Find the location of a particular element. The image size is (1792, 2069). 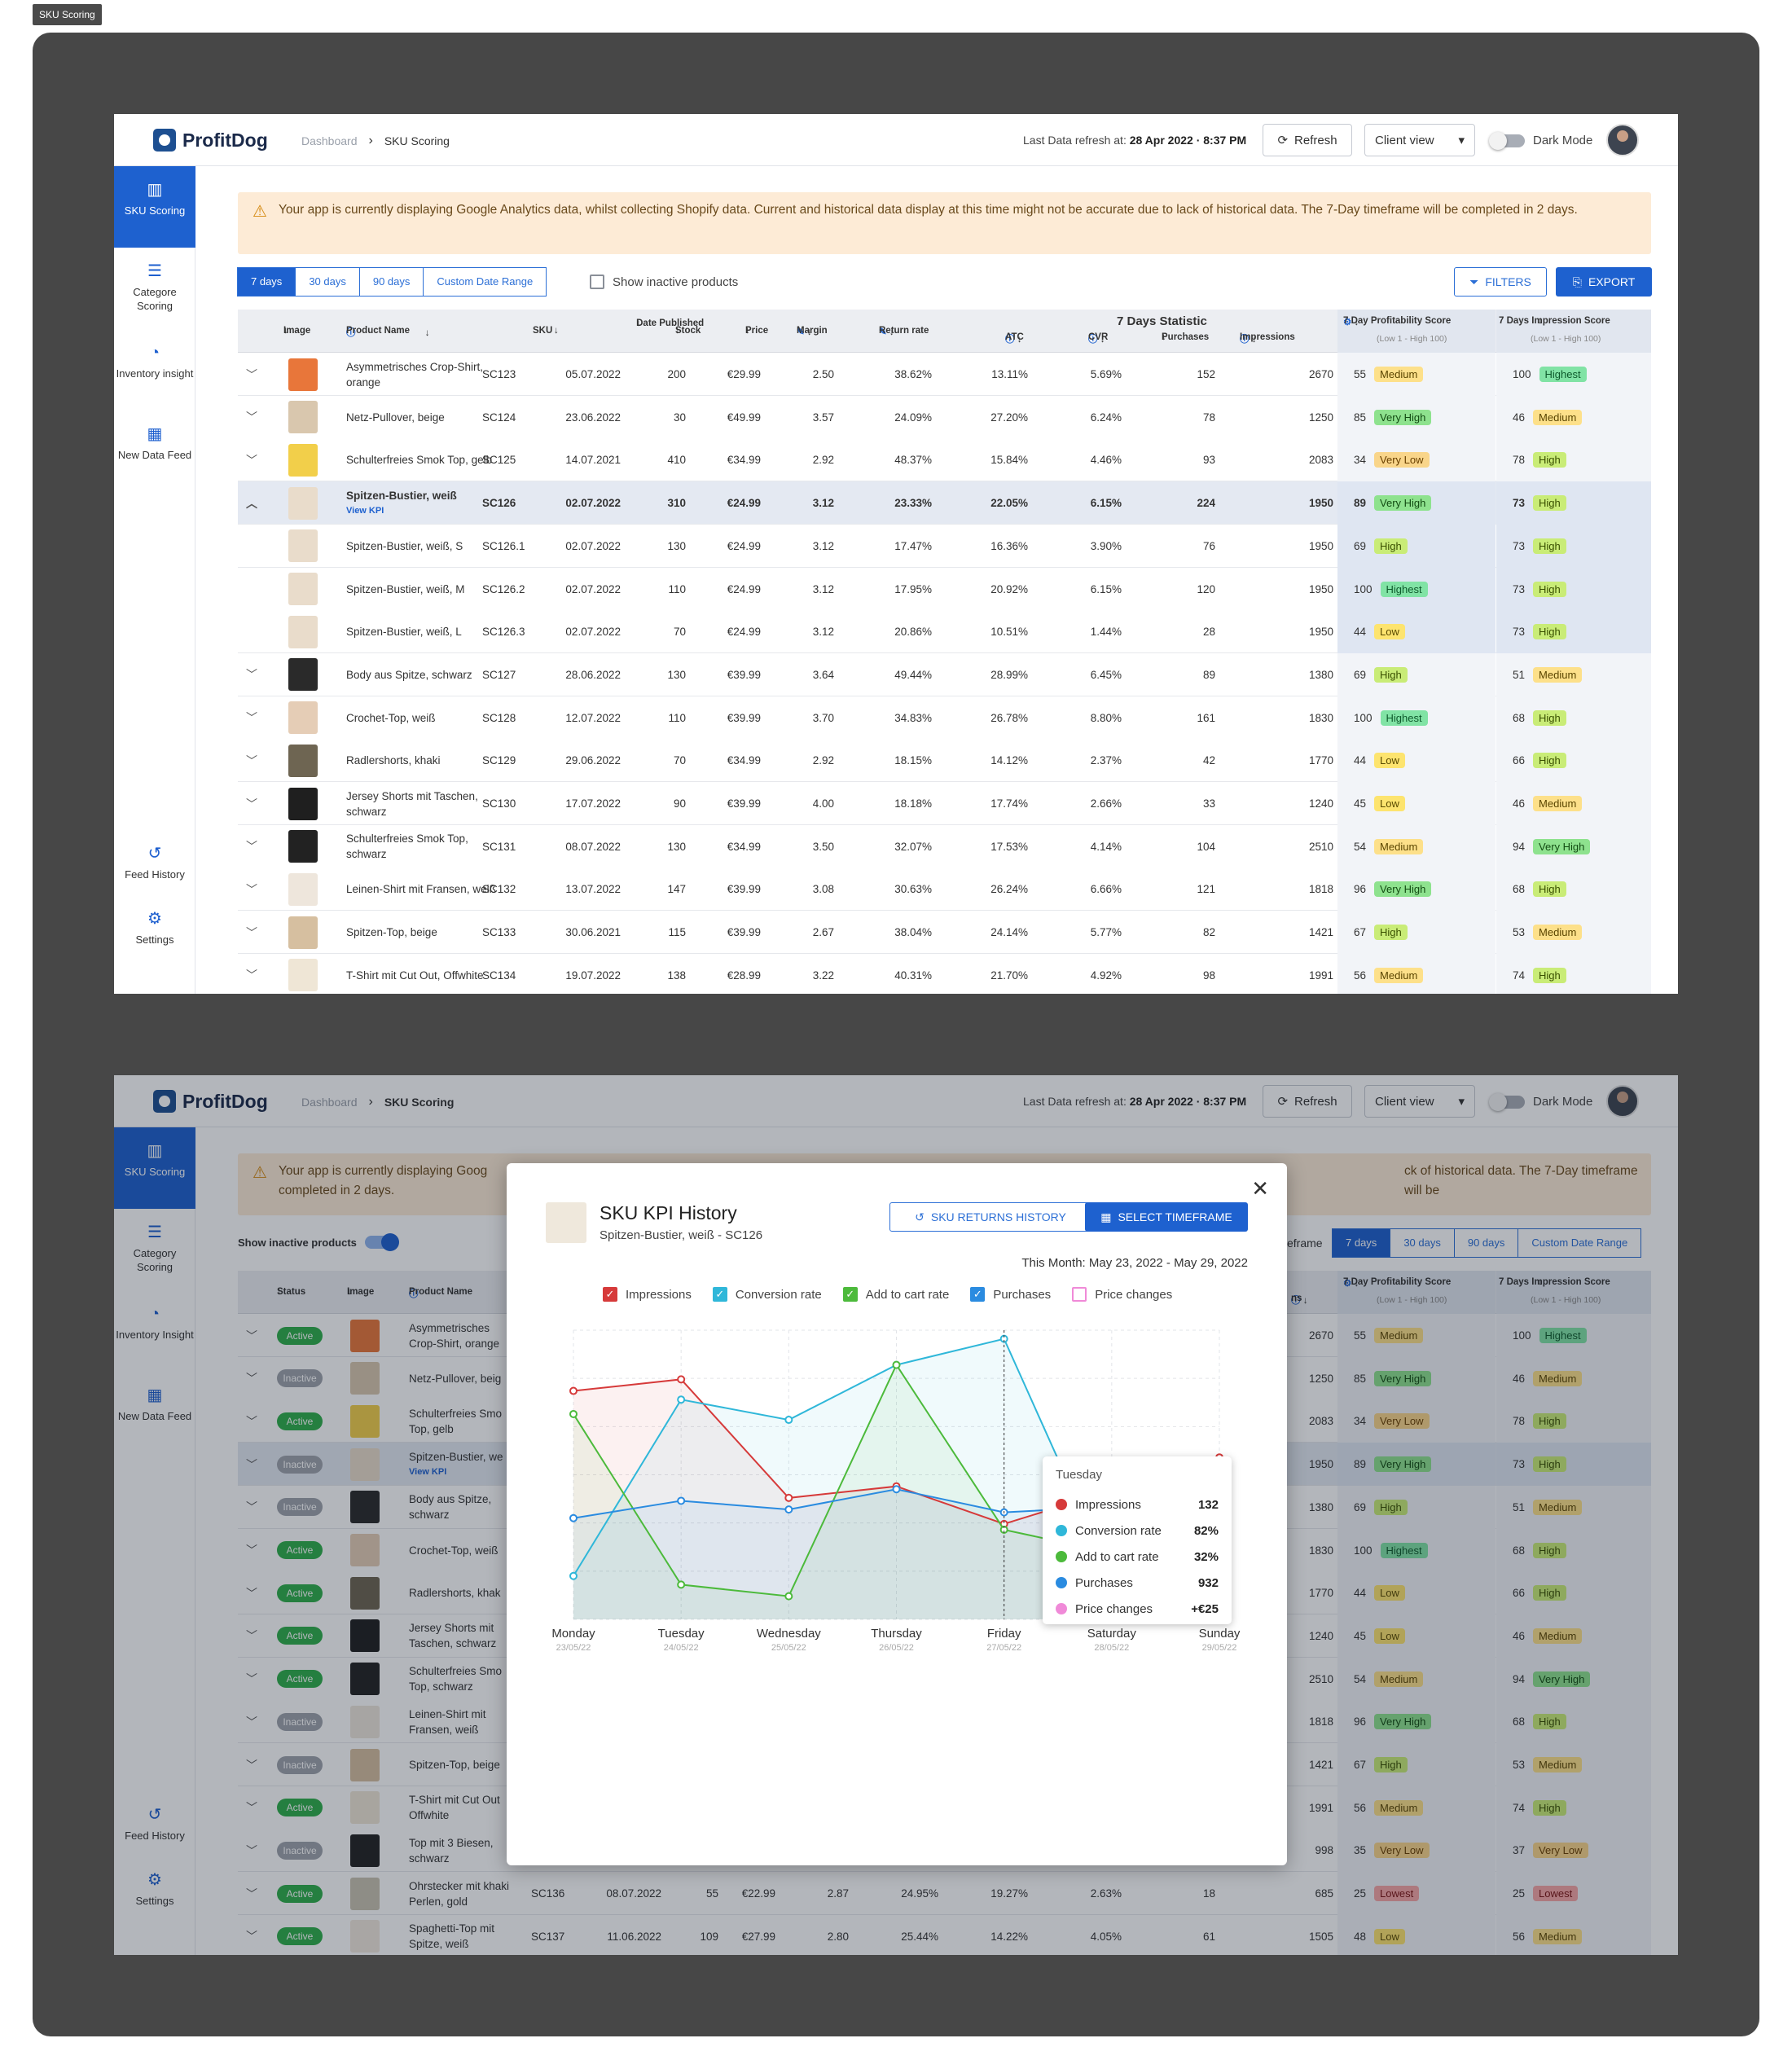

col-imp-score: 7 Days Impression Score ↓ is located at coordinates (1554, 321).